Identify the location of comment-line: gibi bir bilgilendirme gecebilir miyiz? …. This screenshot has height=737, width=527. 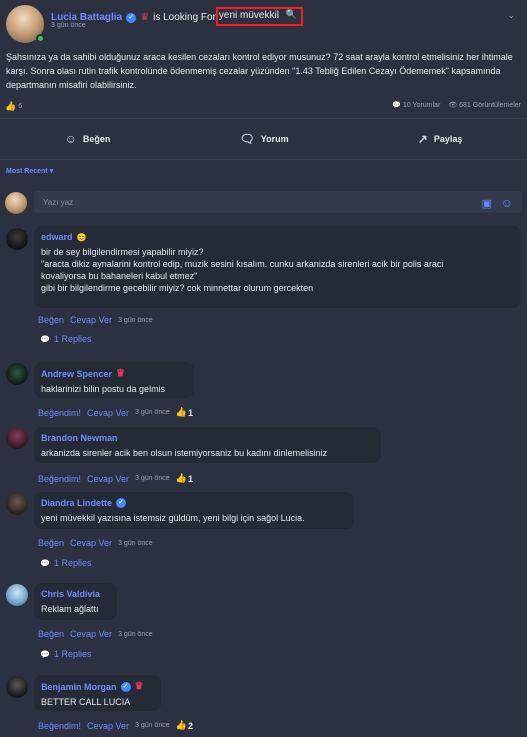
(177, 288).